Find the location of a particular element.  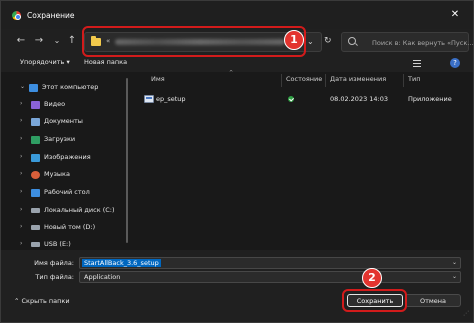

sidebar-item-label: Документы is located at coordinates (63, 121).